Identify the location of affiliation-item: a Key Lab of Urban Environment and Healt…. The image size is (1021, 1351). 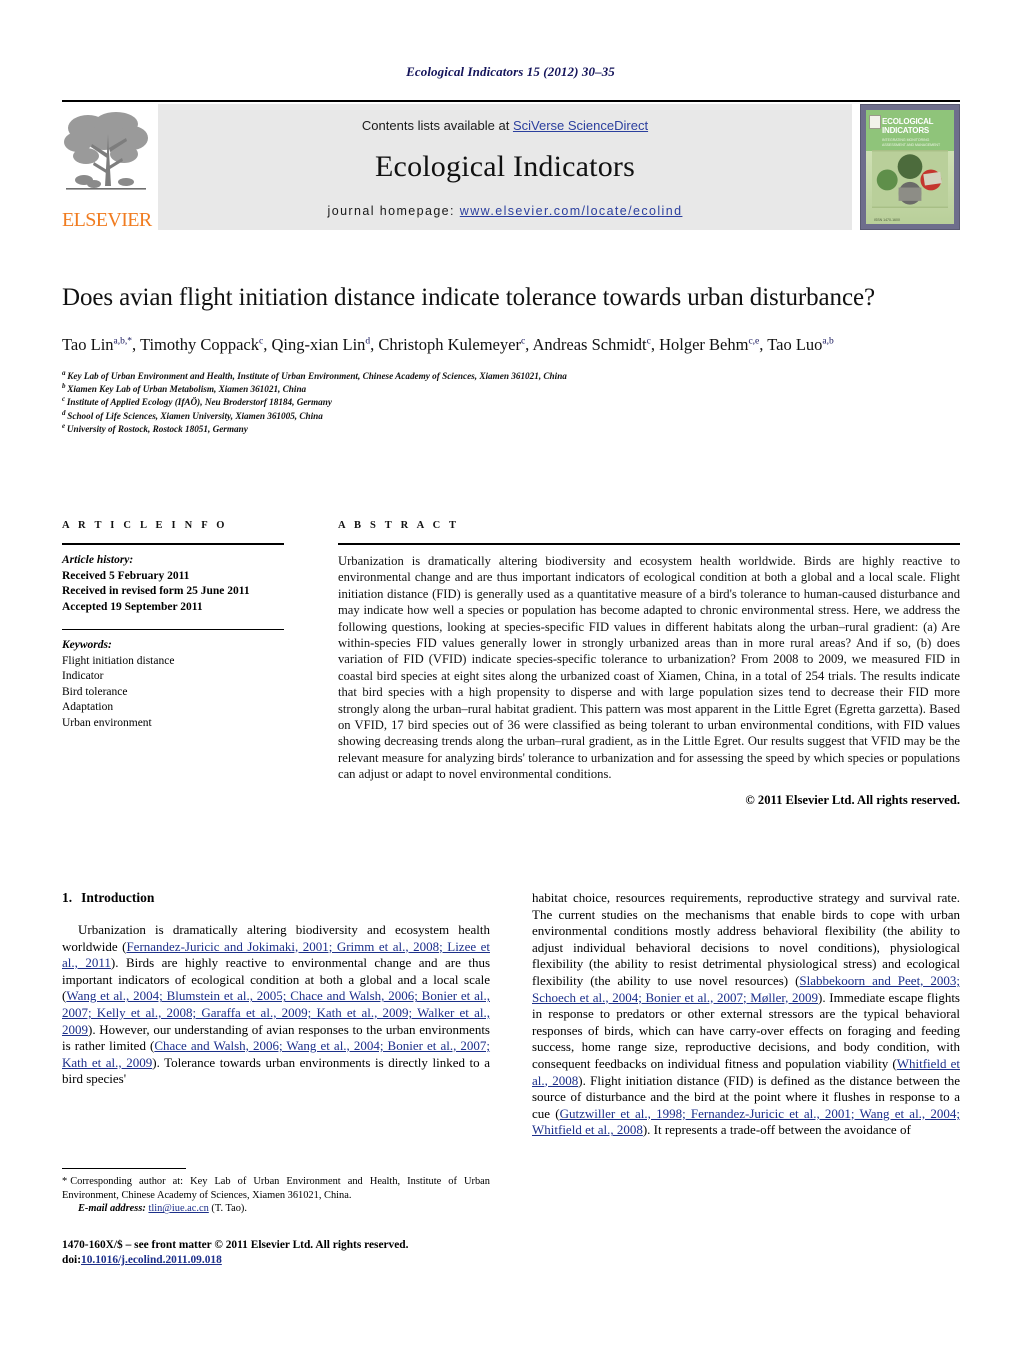
(511, 376).